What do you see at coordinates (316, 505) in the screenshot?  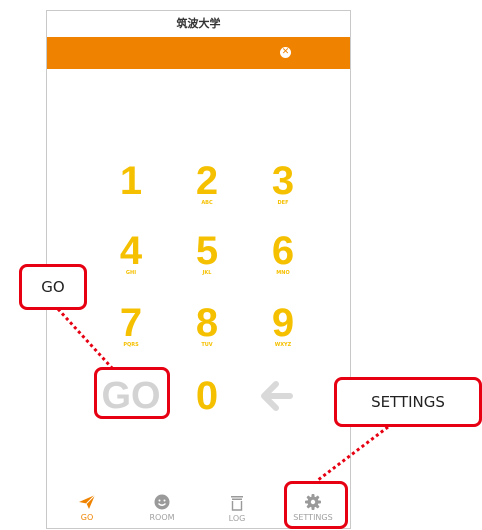 I see `settings-tab-highlight` at bounding box center [316, 505].